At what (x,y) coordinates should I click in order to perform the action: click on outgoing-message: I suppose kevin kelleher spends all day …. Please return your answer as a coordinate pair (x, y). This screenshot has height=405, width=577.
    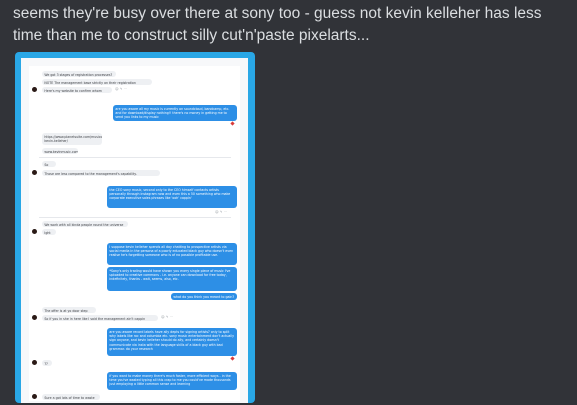
    Looking at the image, I should click on (172, 254).